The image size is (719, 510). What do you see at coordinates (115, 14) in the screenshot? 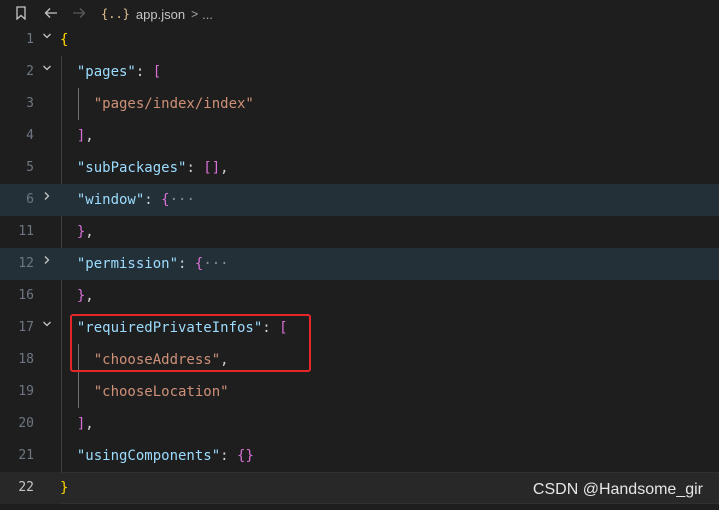
I see `json-file-icon: {..}` at bounding box center [115, 14].